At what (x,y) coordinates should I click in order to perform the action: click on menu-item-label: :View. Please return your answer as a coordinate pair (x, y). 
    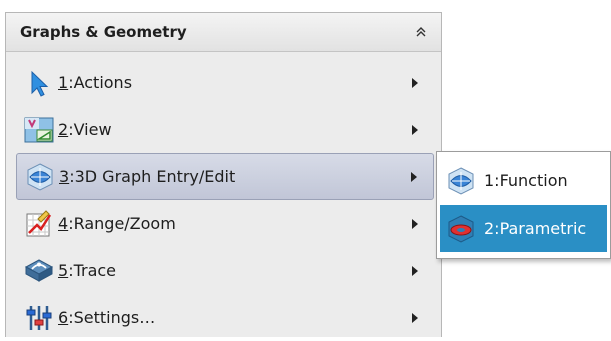
    Looking at the image, I should click on (90, 129).